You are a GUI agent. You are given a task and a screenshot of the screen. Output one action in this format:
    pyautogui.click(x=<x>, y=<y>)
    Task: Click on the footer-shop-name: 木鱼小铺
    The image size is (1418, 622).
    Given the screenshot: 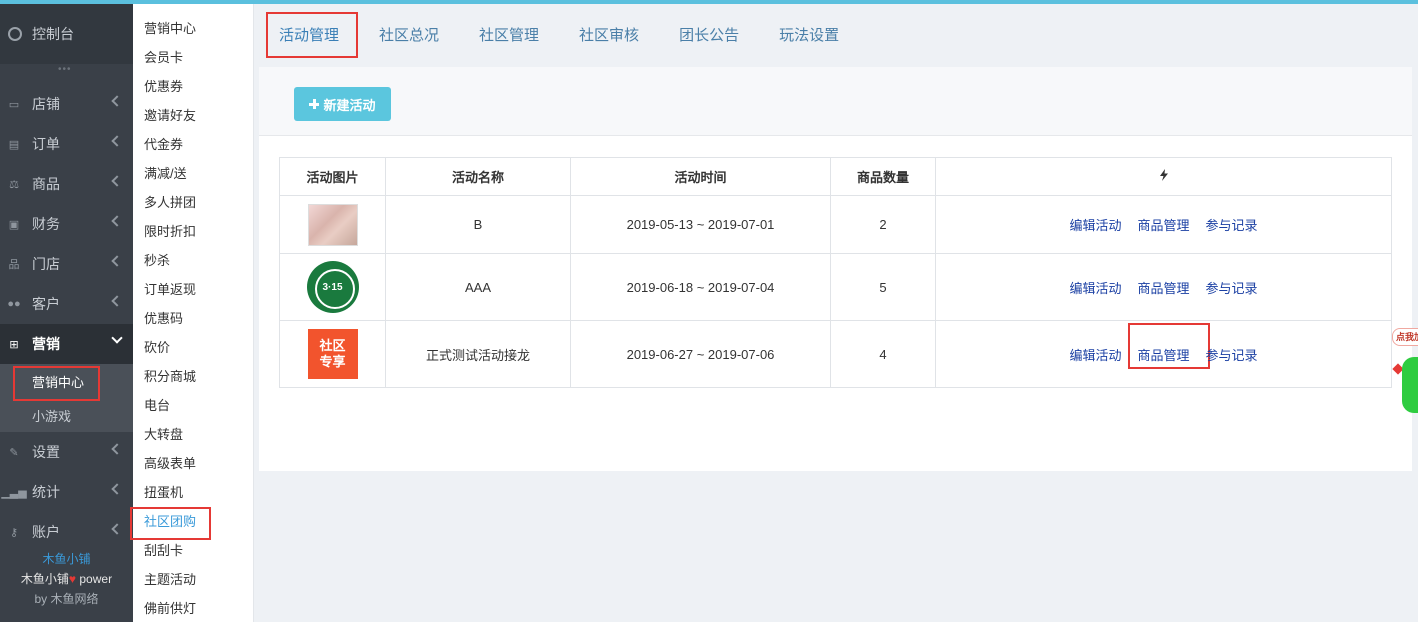 What is the action you would take?
    pyautogui.click(x=66, y=559)
    